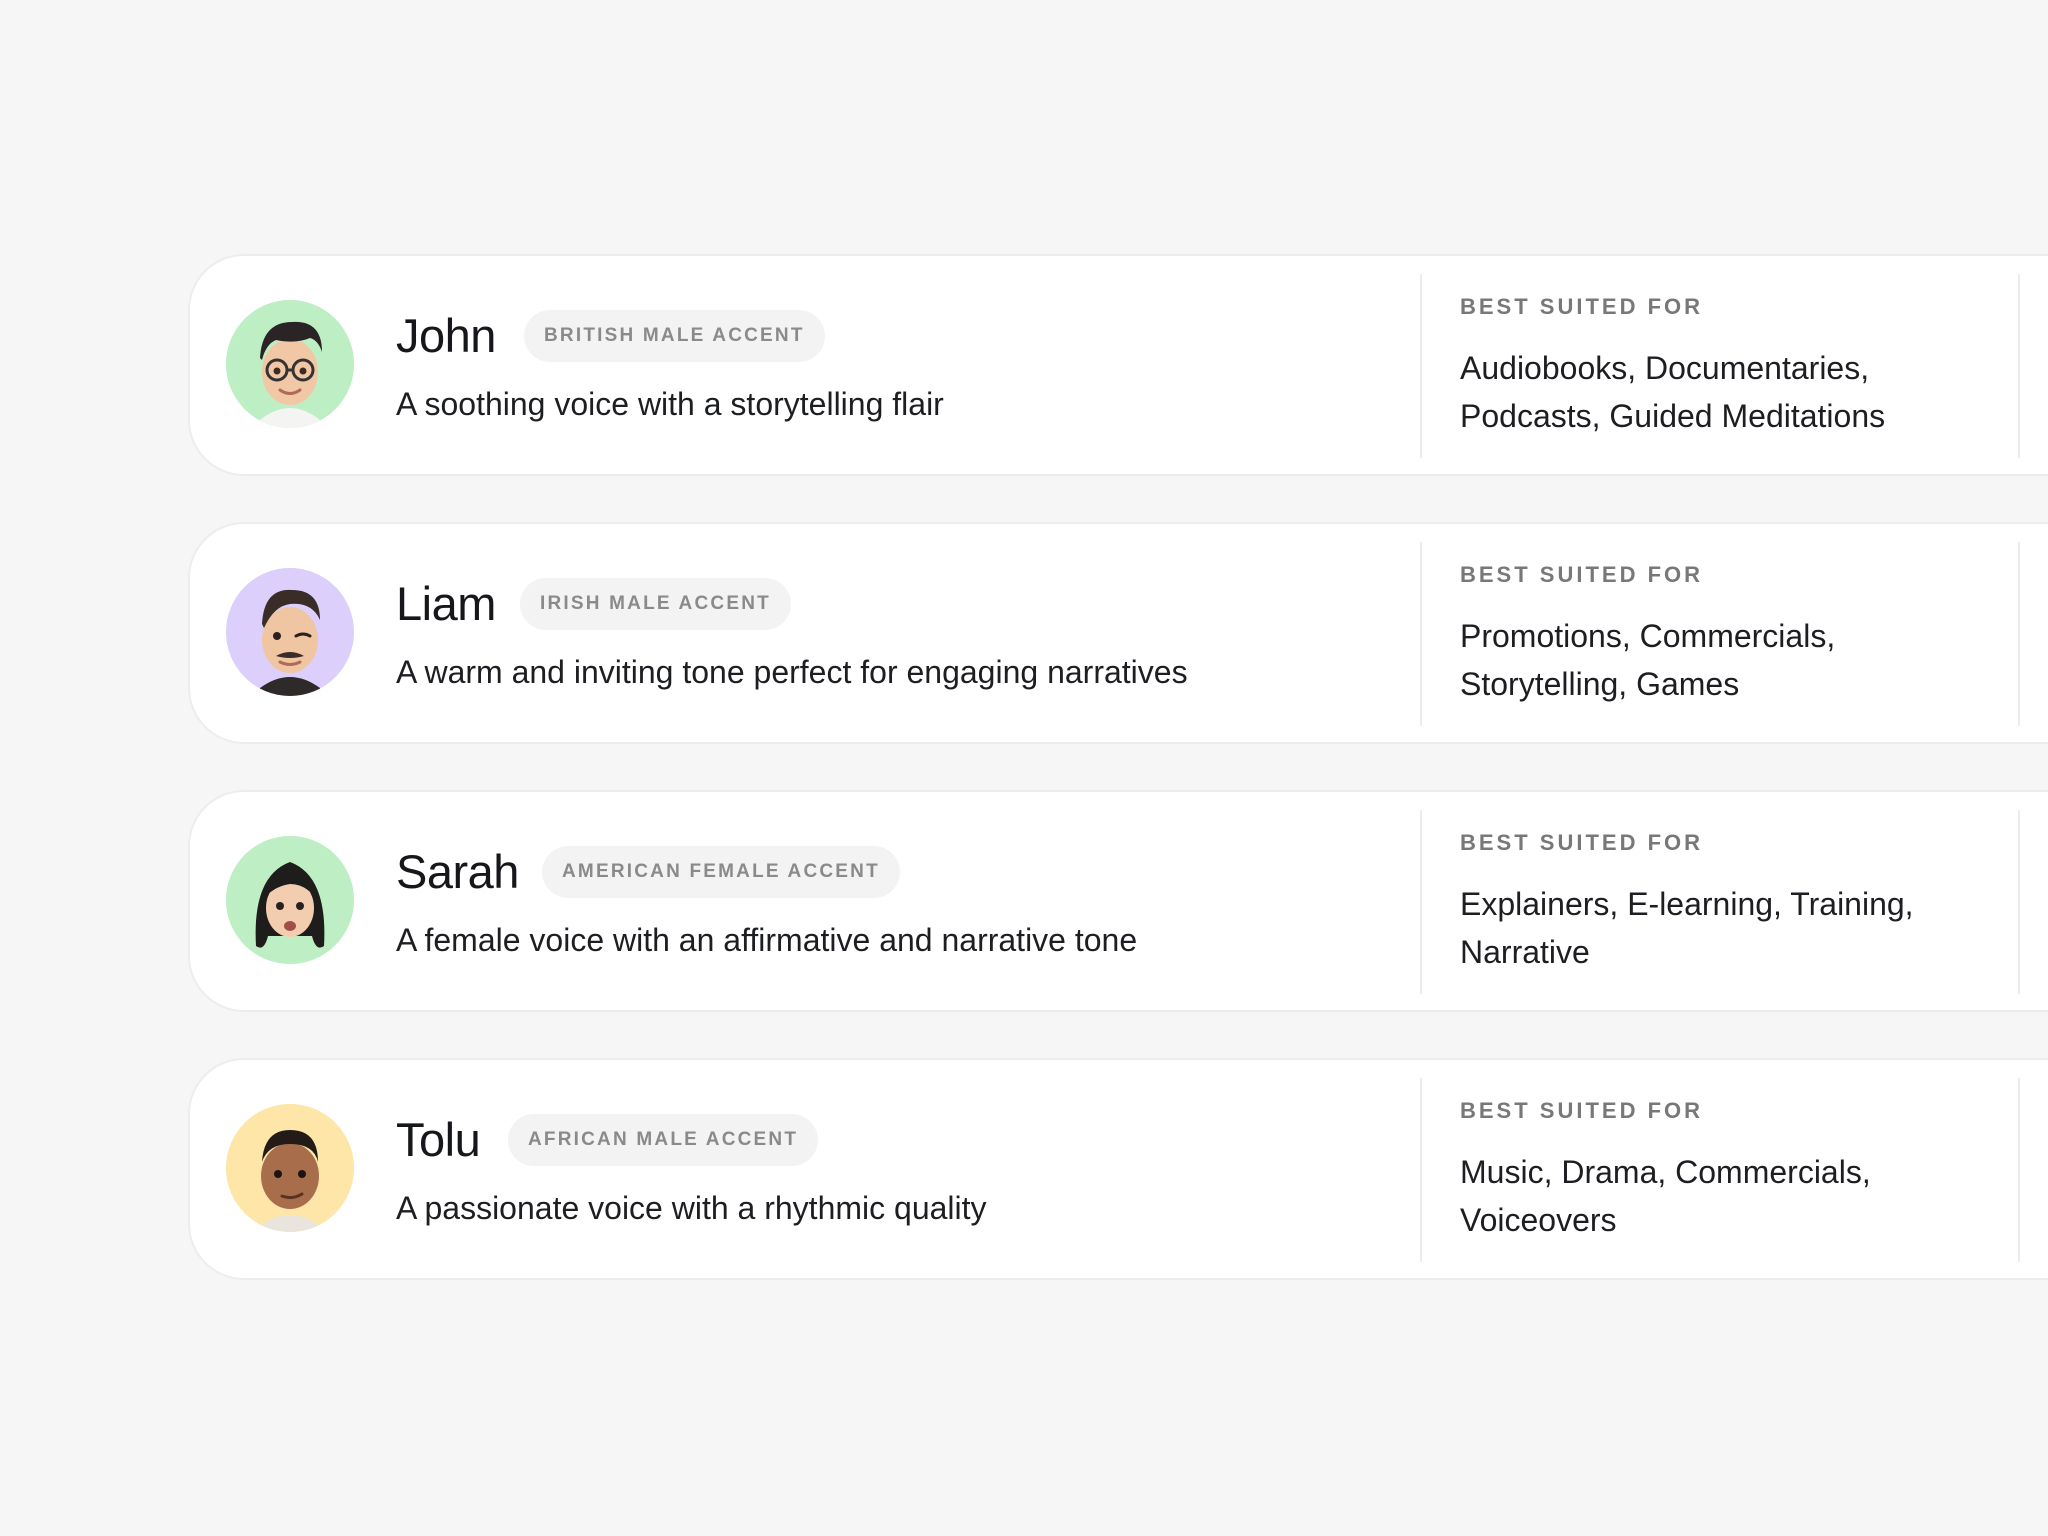 Image resolution: width=2048 pixels, height=1536 pixels. I want to click on accent-badge: IRISH MALE ACCENT, so click(655, 604).